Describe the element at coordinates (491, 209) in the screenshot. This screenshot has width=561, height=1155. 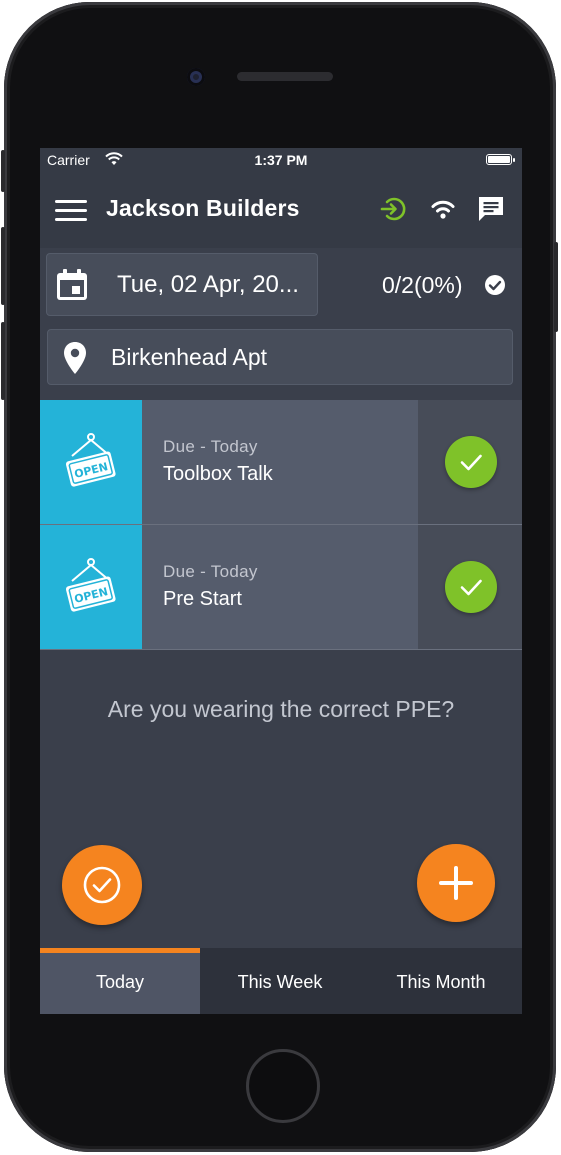
I see `chat-icon` at that location.